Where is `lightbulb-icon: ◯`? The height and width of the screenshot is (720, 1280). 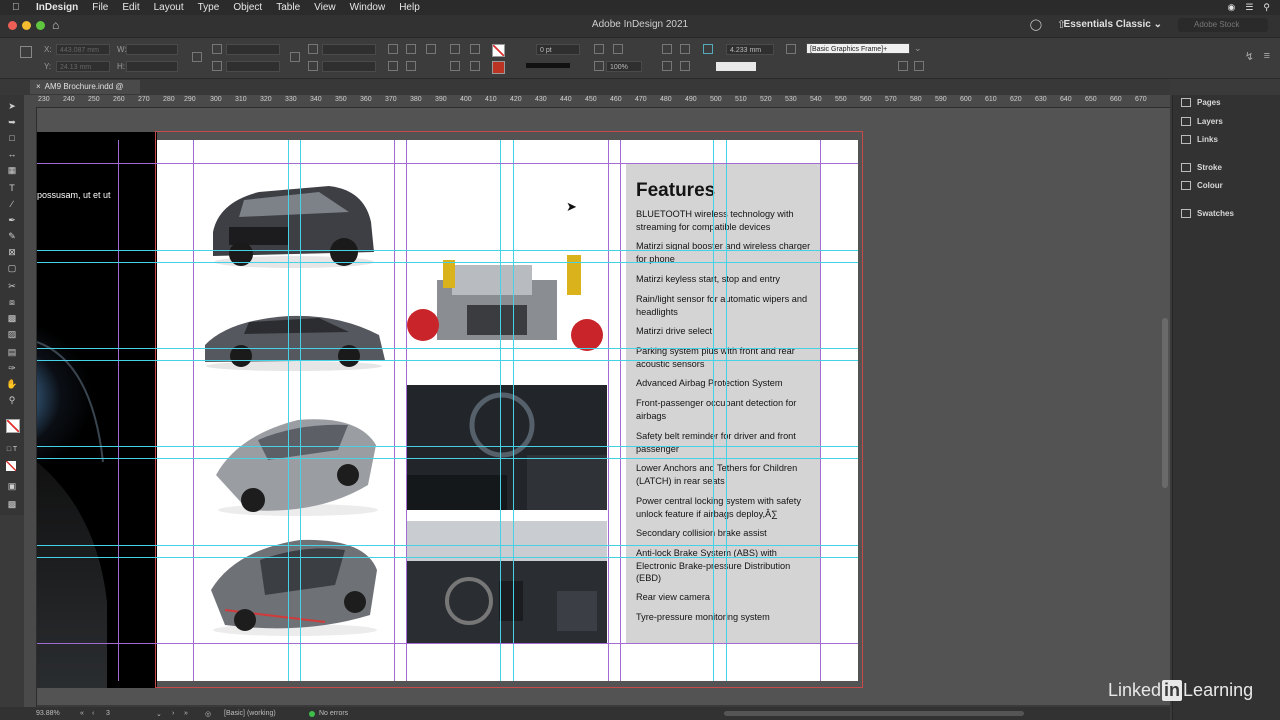 lightbulb-icon: ◯ is located at coordinates (1036, 24).